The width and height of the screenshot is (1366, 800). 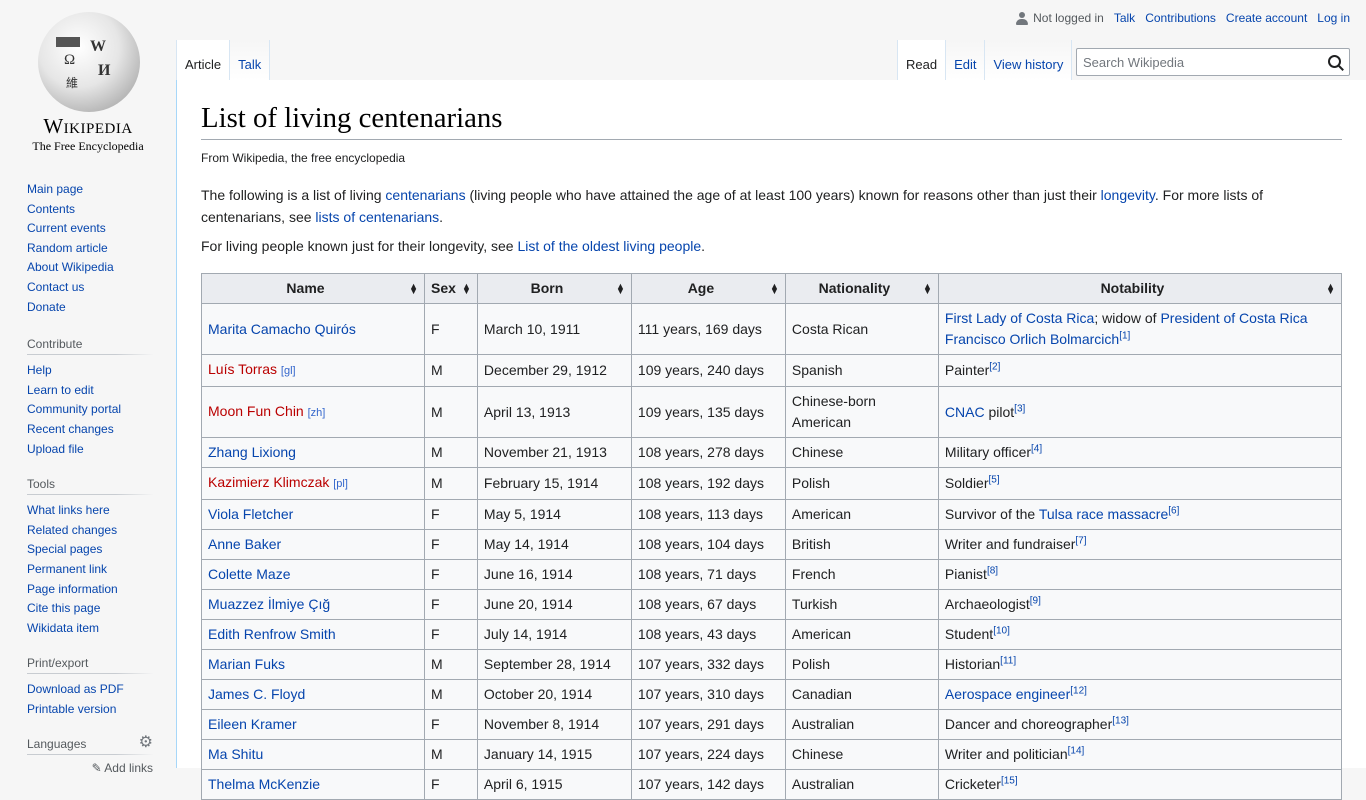 I want to click on cell-nationality: American, so click(x=861, y=635).